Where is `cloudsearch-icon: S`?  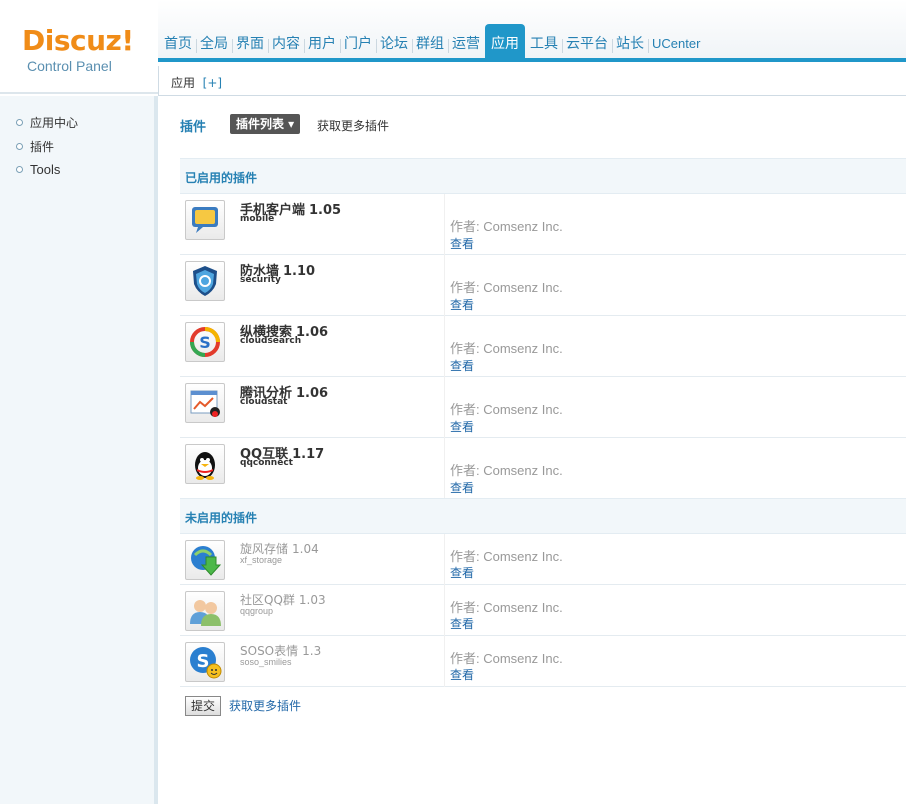
cloudsearch-icon: S is located at coordinates (205, 342).